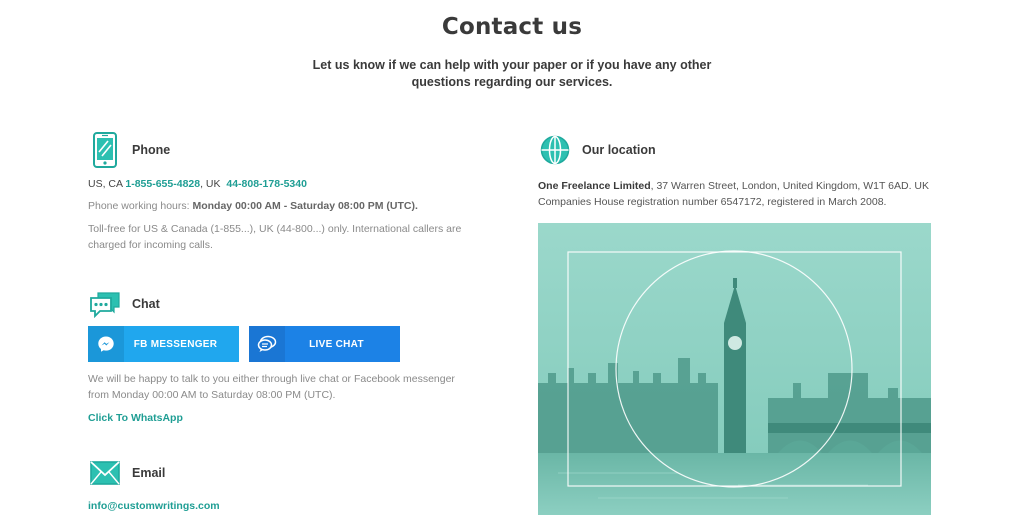 The image size is (1024, 523). Describe the element at coordinates (105, 304) in the screenshot. I see `chat-bubbles-icon` at that location.